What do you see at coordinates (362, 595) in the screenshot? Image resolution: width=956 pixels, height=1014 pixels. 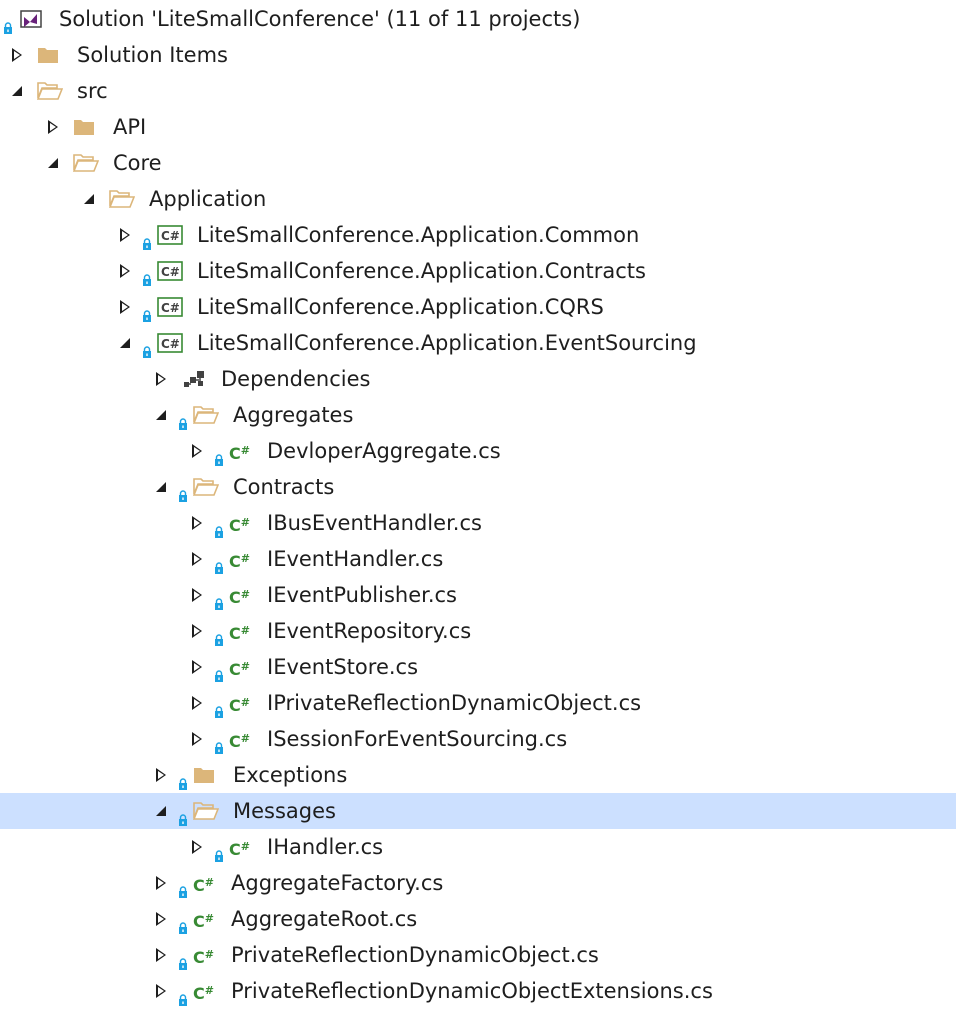 I see `tree-item-label: IEventPublisher.cs` at bounding box center [362, 595].